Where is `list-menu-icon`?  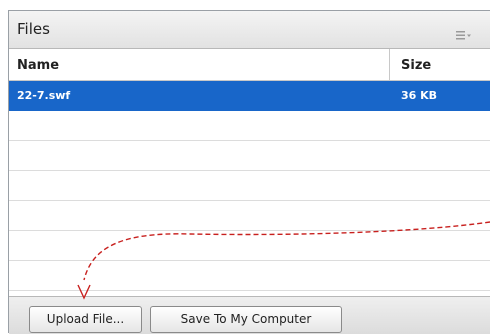 list-menu-icon is located at coordinates (464, 33).